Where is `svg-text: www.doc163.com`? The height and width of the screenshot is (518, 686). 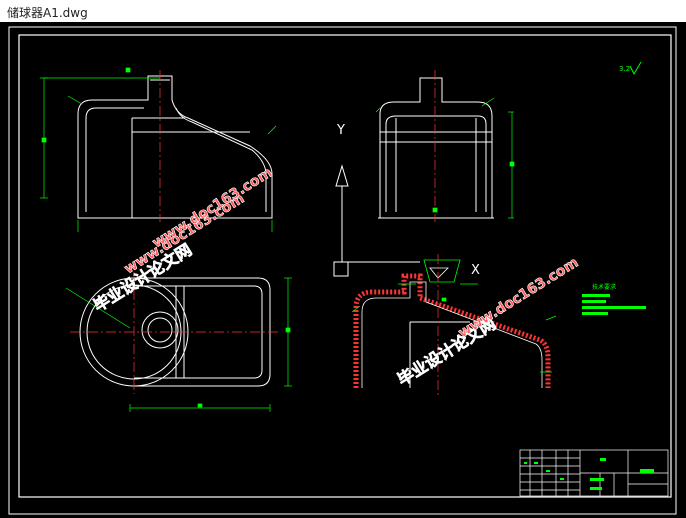
svg-text: www.doc163.com is located at coordinates (213, 208).